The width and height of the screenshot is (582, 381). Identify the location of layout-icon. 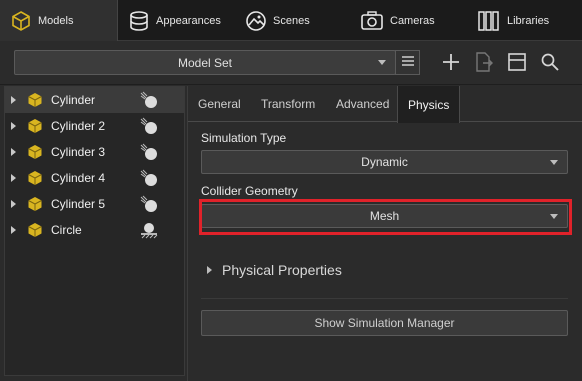
(517, 63).